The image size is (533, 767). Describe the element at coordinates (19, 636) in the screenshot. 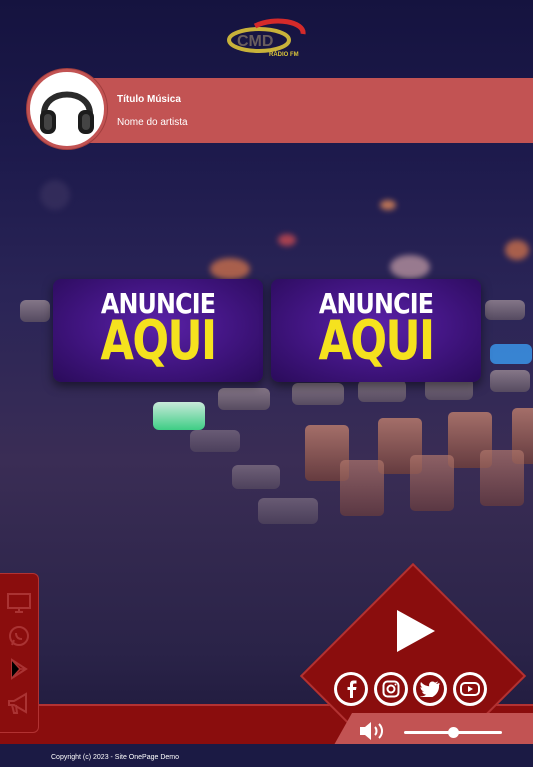

I see `whatsapp-icon` at that location.